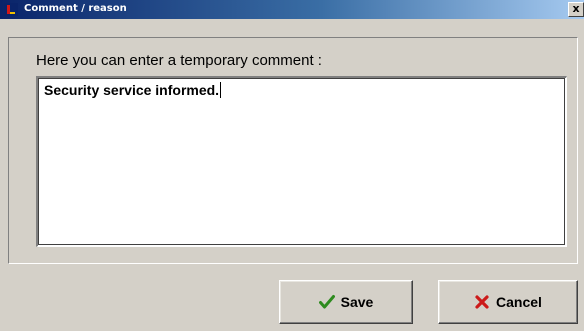 This screenshot has width=584, height=331. I want to click on save-button: Save, so click(346, 302).